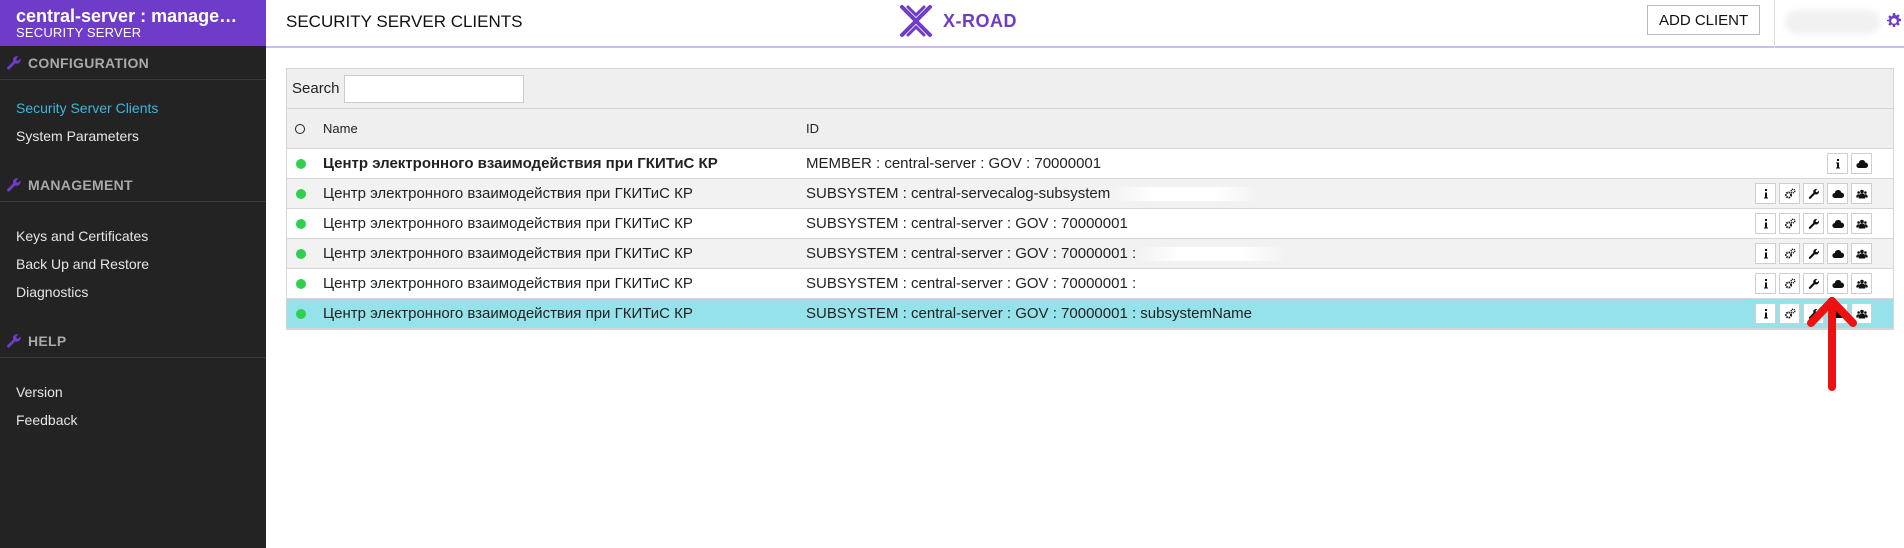 The image size is (1904, 548). What do you see at coordinates (300, 128) in the screenshot?
I see `status-circle-icon` at bounding box center [300, 128].